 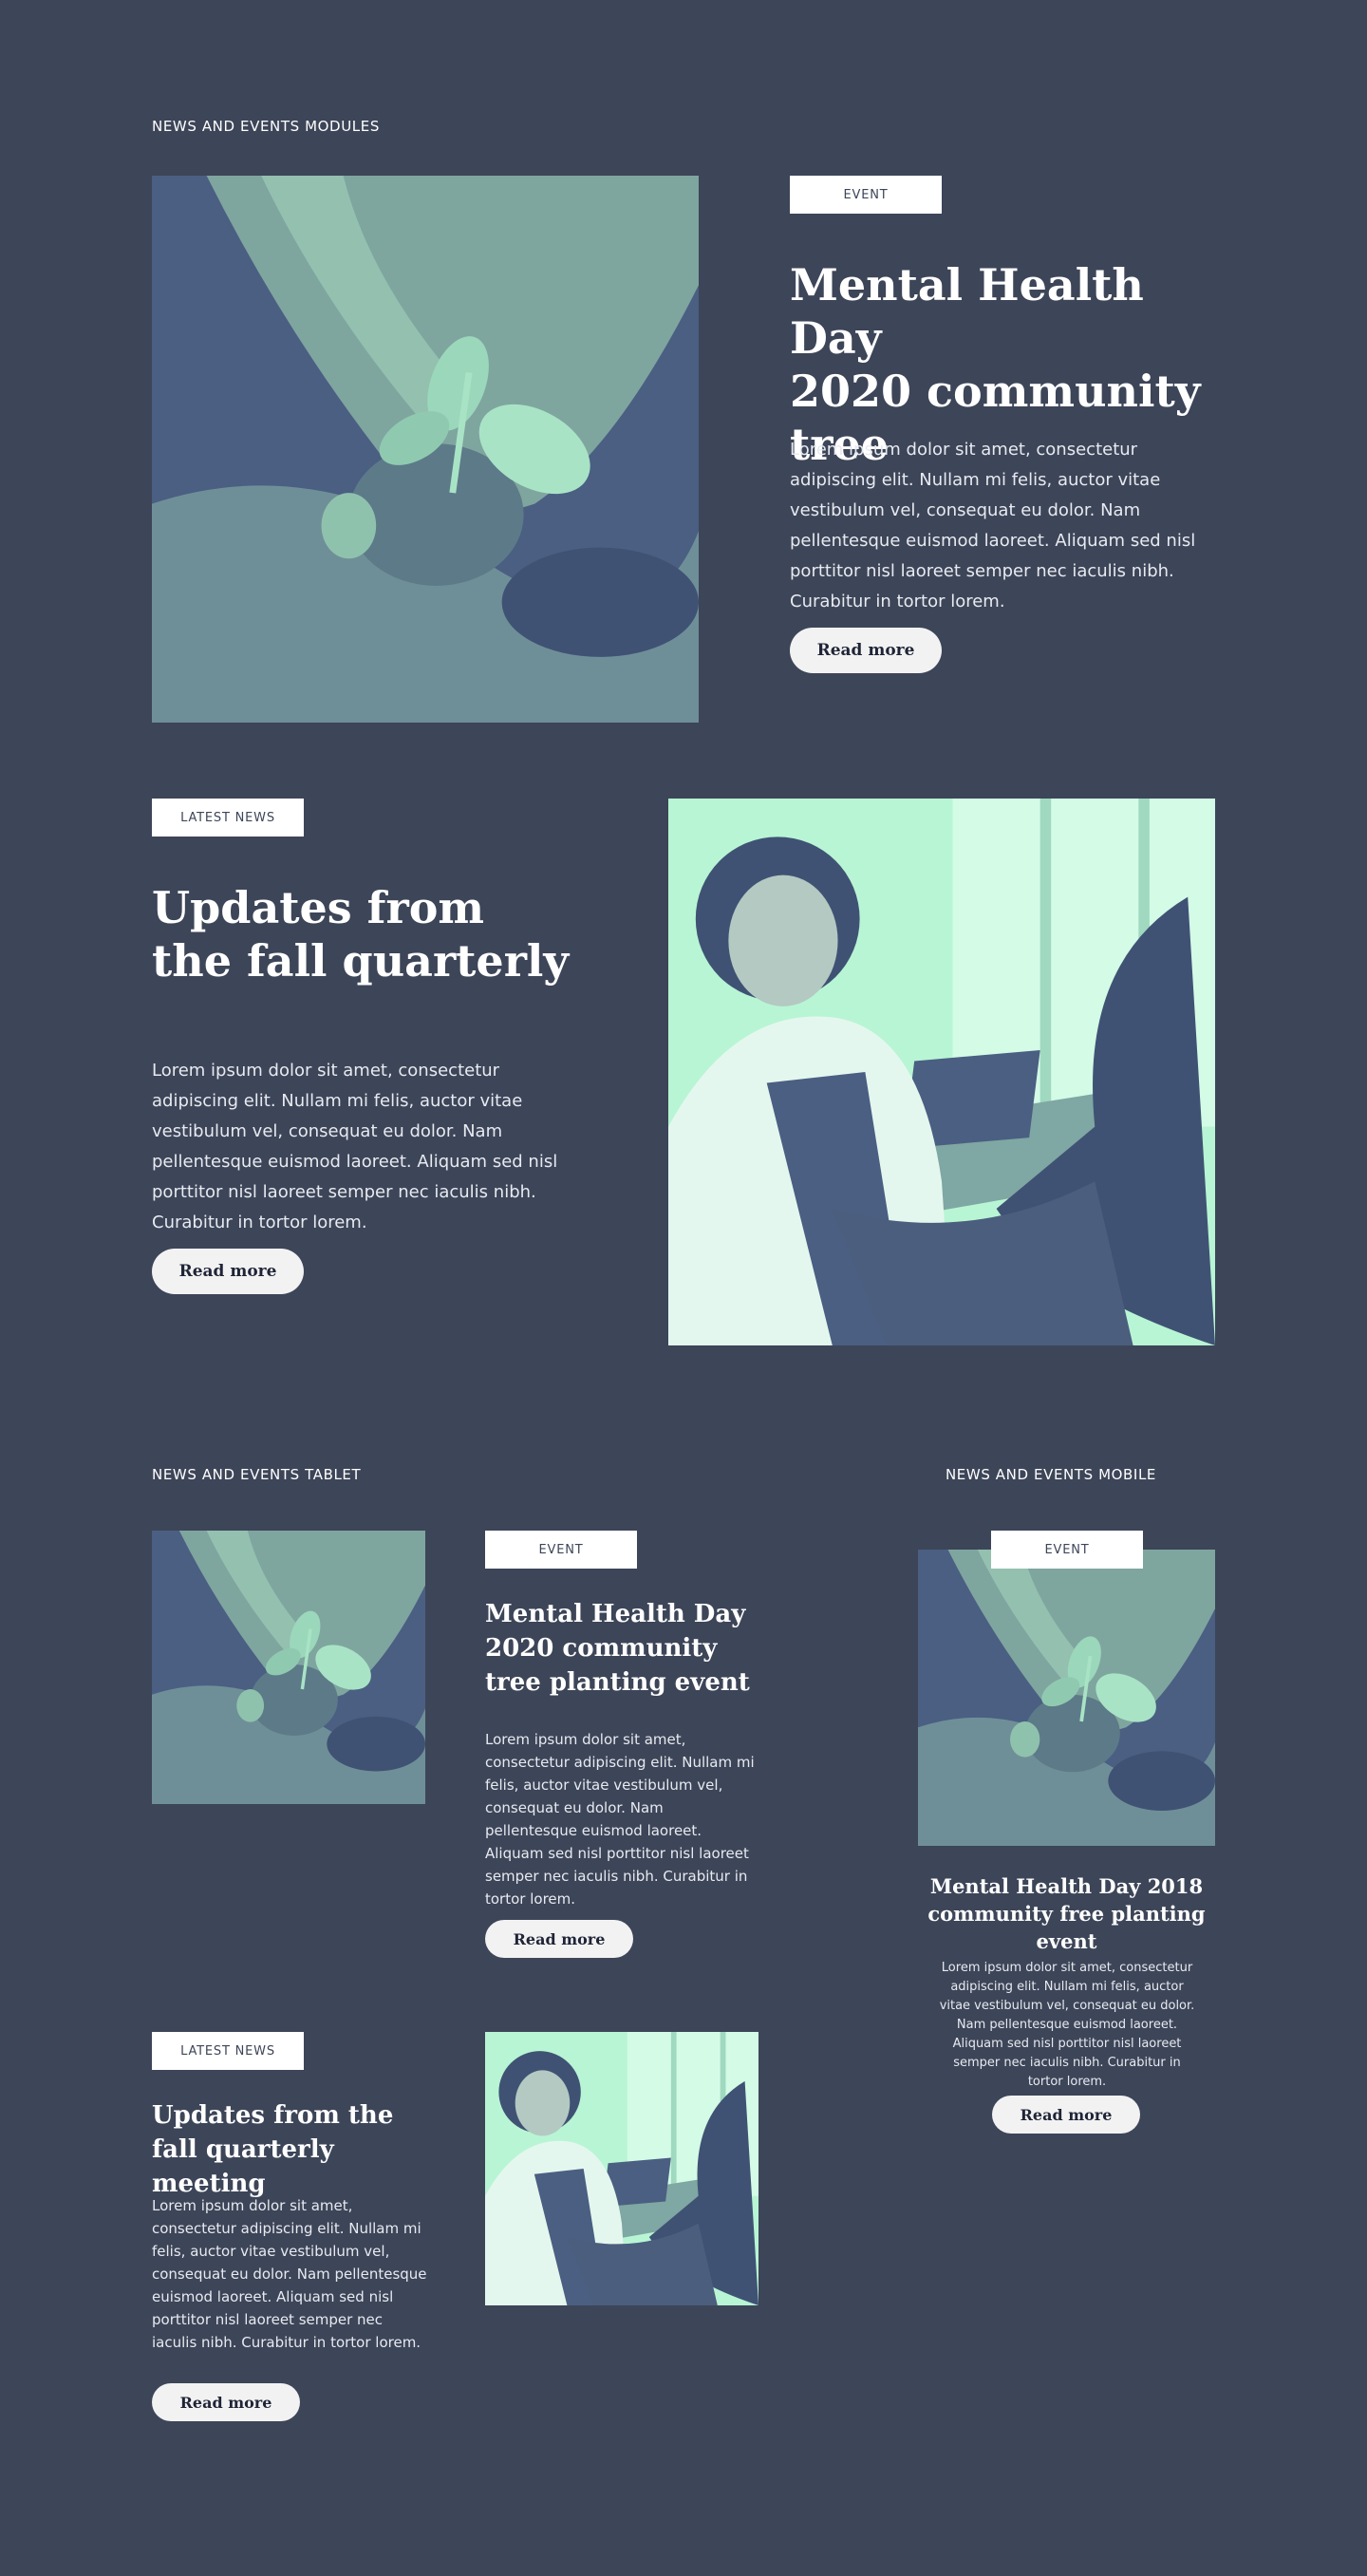 What do you see at coordinates (257, 1474) in the screenshot?
I see `section-heading-tablet: NEWS AND EVENTS TABLET` at bounding box center [257, 1474].